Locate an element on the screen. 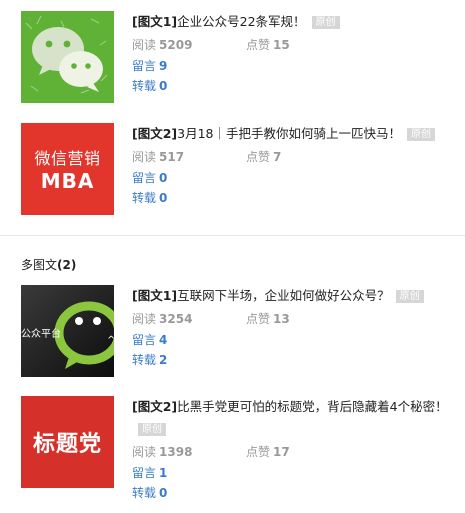 Image resolution: width=465 pixels, height=513 pixels. section-heading: 多图文(2) is located at coordinates (48, 264).